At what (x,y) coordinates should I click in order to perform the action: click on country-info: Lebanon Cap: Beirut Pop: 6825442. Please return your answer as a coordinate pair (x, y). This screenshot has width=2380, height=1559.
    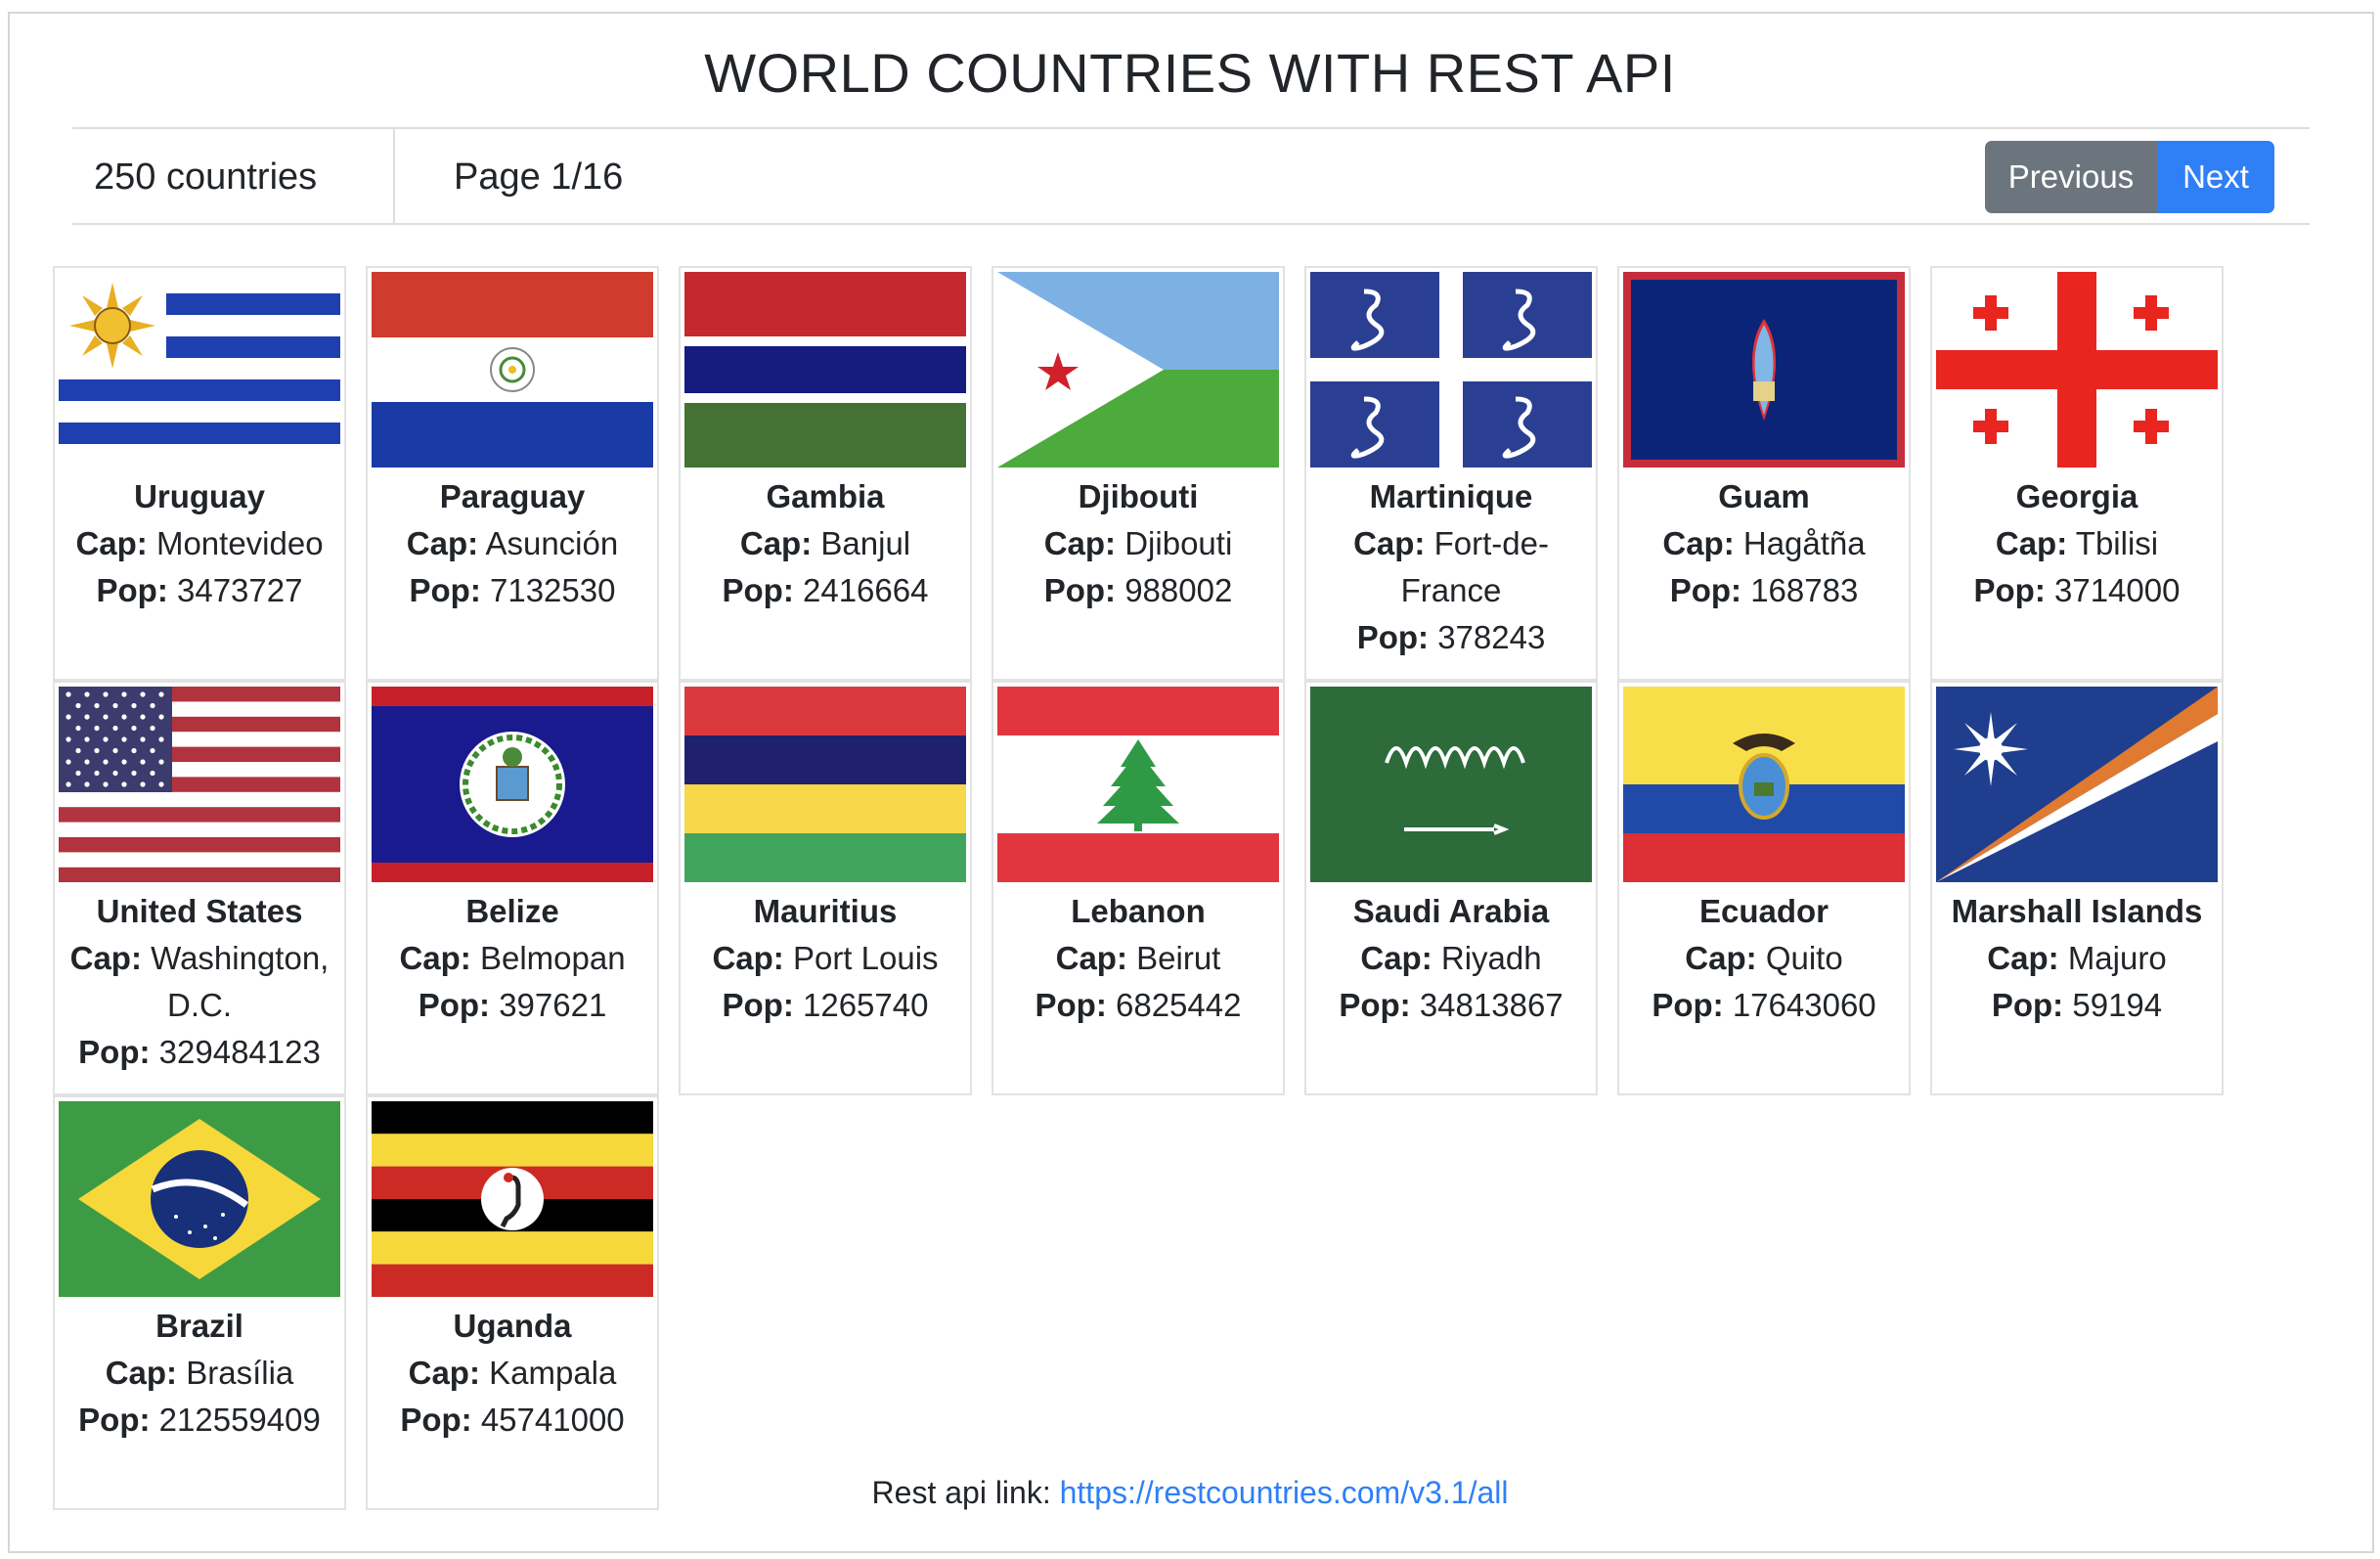
    Looking at the image, I should click on (1138, 958).